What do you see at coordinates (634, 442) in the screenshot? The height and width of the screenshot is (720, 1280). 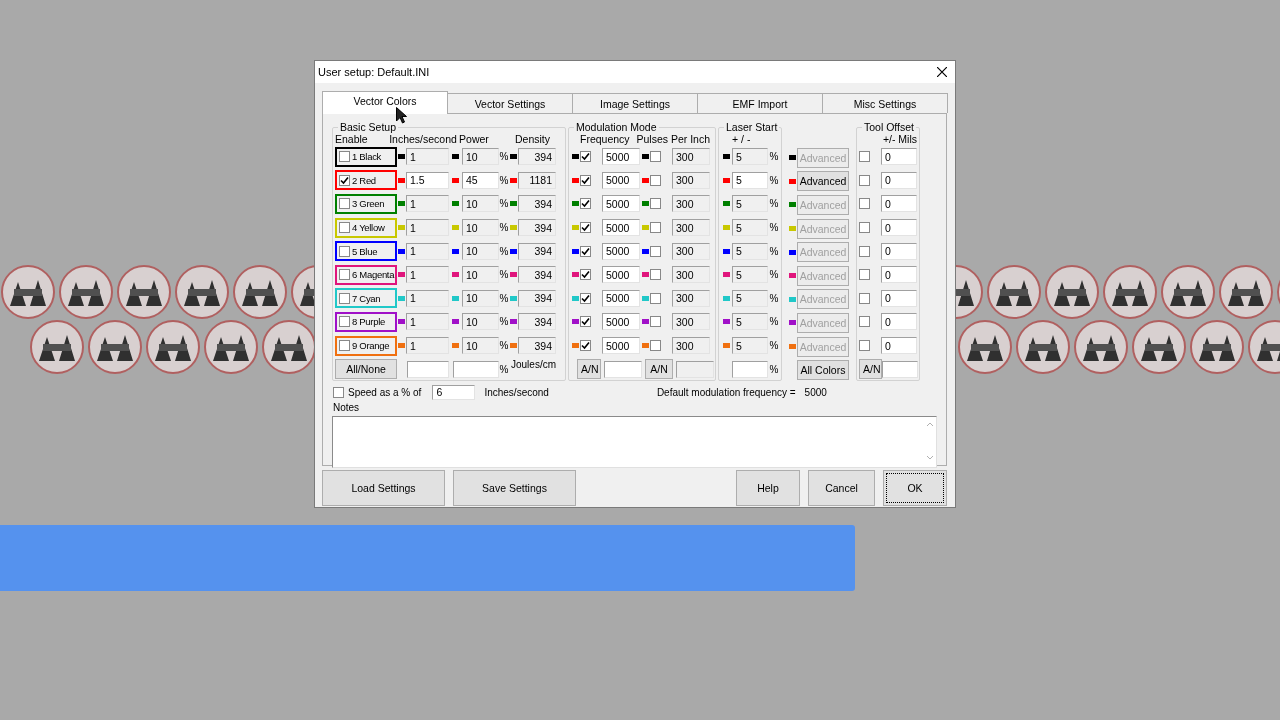 I see `notes-field` at bounding box center [634, 442].